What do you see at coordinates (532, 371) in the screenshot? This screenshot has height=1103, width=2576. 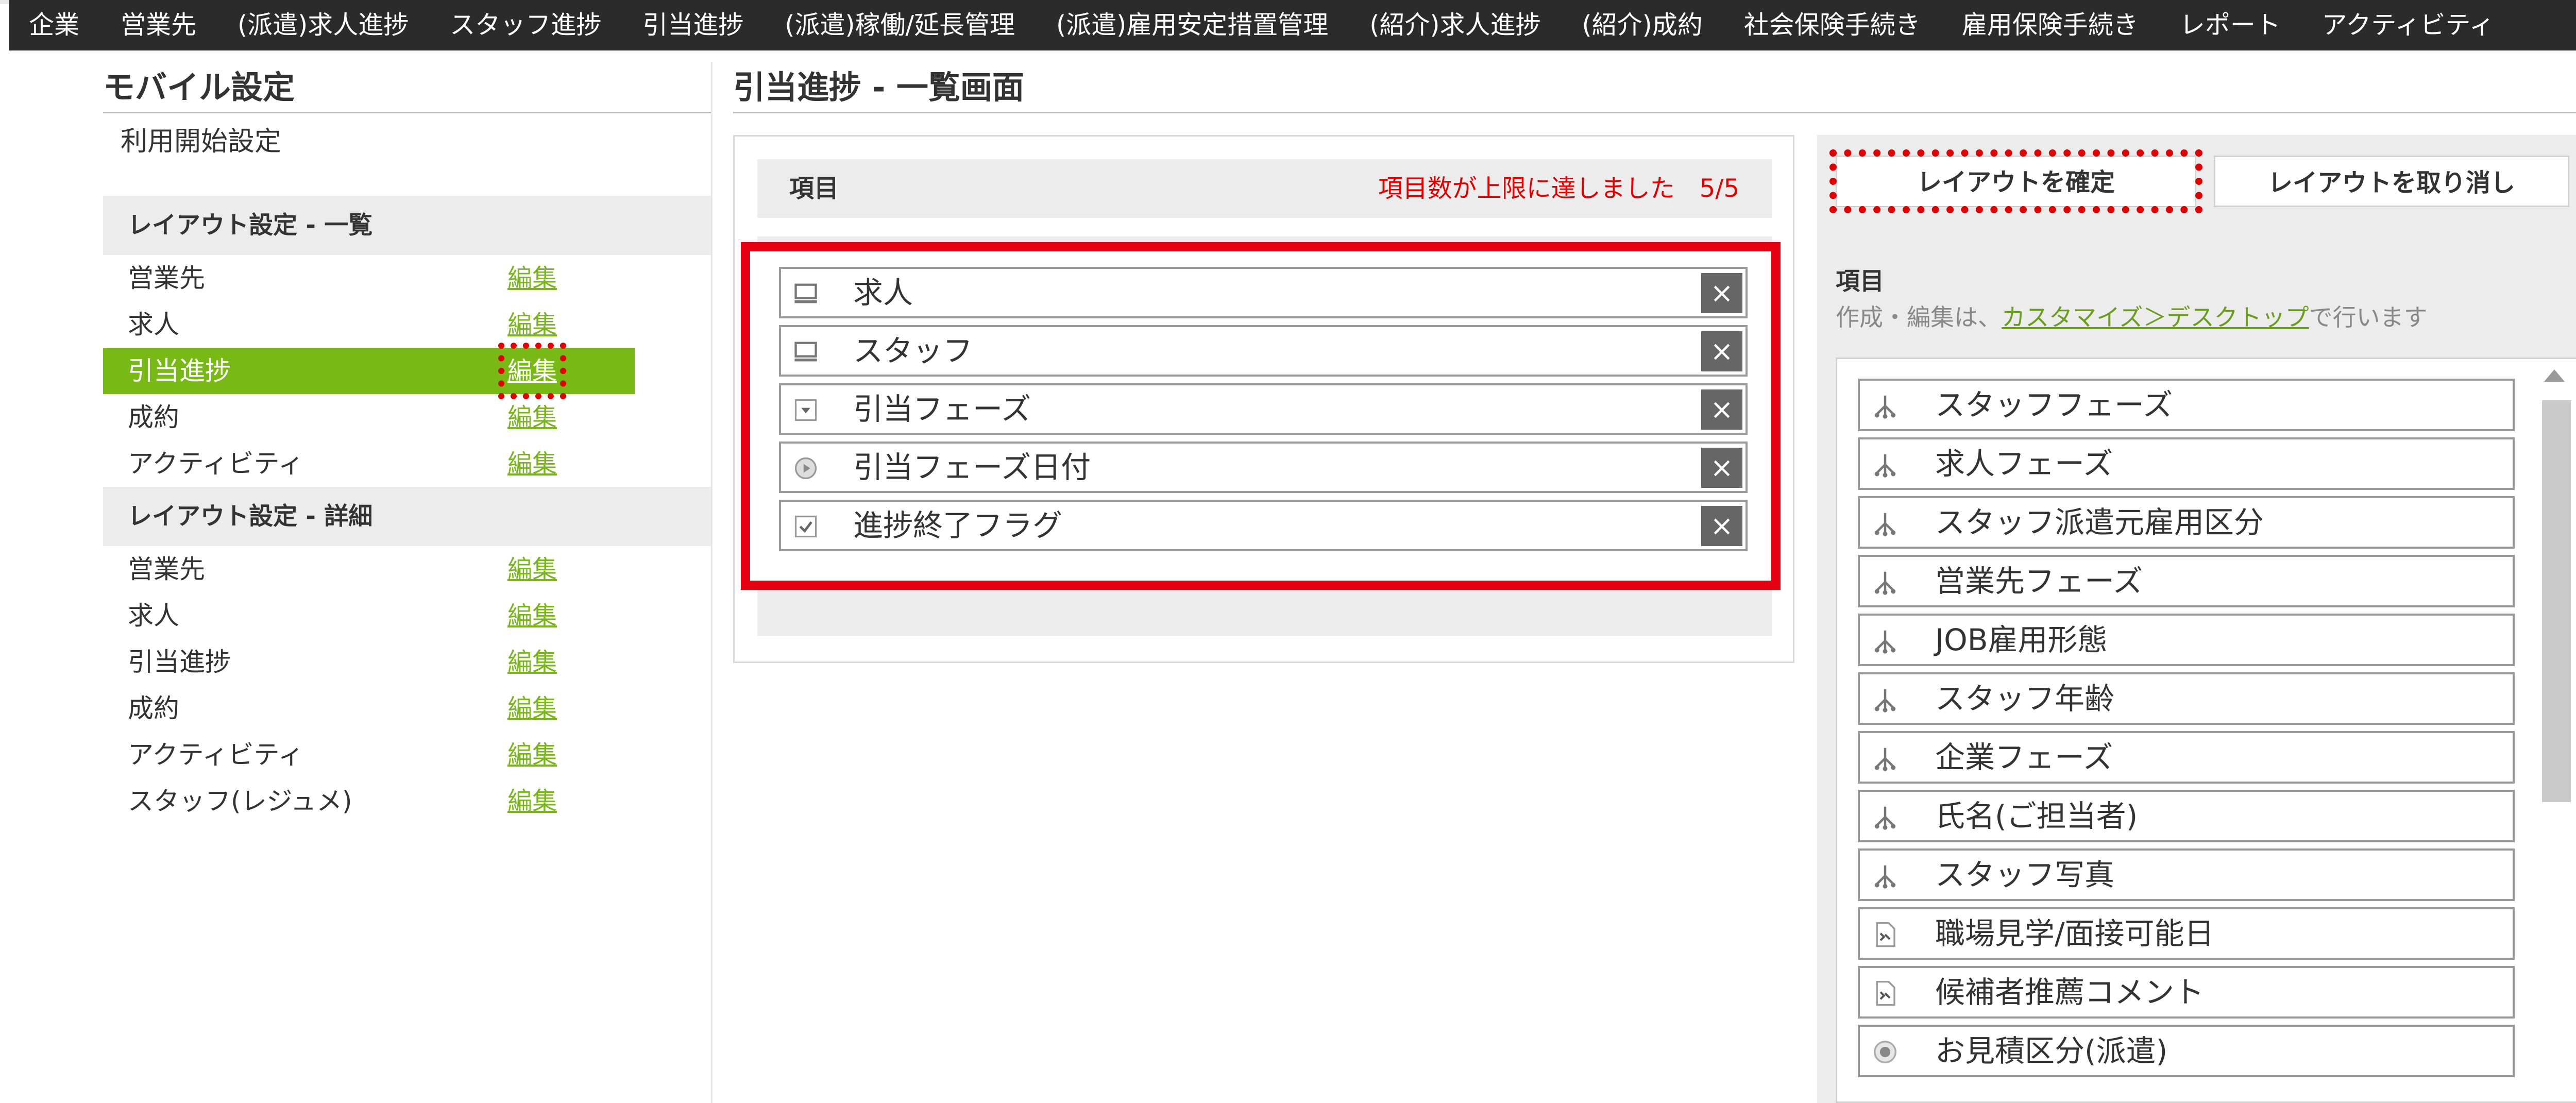 I see `edit-link-highlighted: 編集` at bounding box center [532, 371].